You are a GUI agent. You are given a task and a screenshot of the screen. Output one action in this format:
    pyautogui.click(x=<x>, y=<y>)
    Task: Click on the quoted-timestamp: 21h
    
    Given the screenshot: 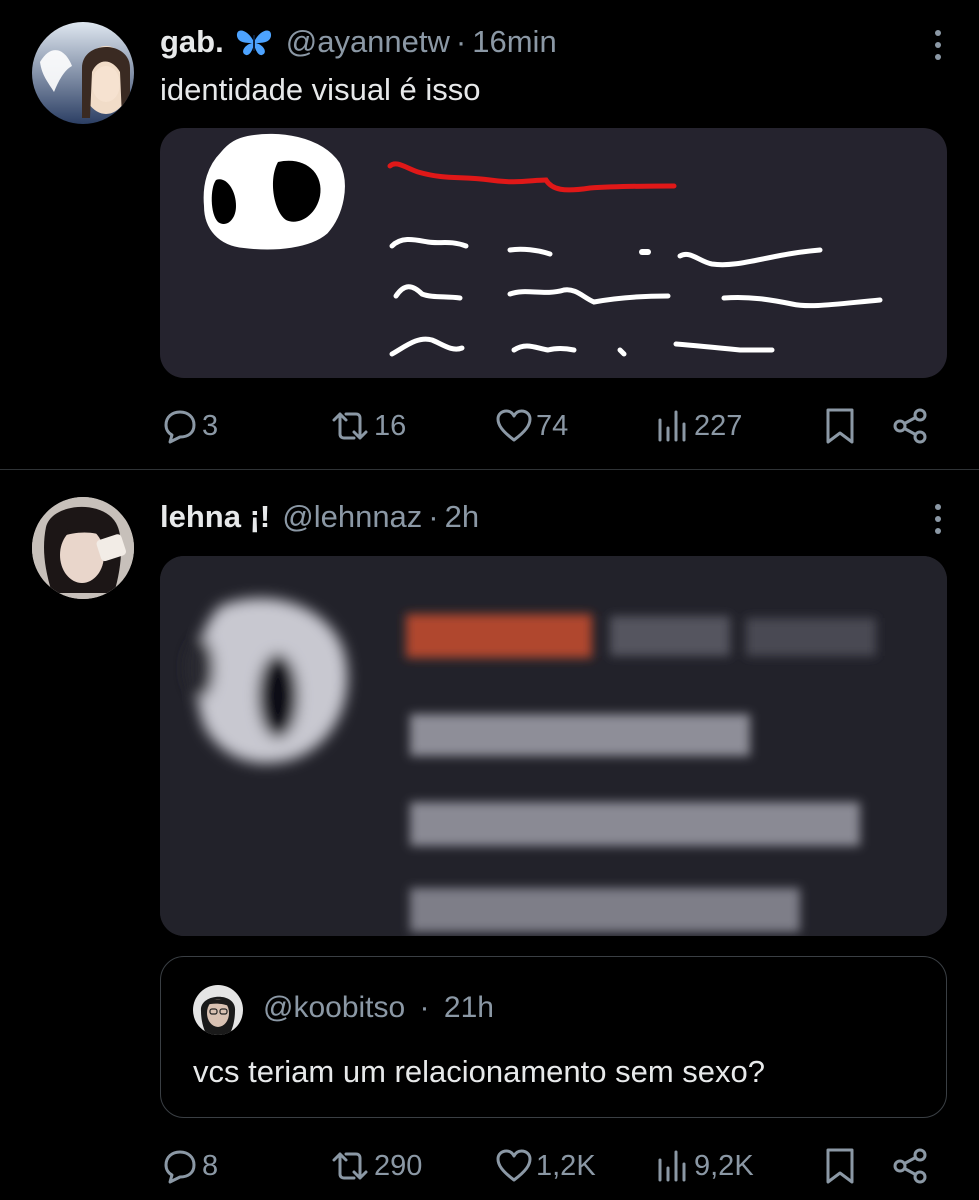 What is the action you would take?
    pyautogui.click(x=469, y=1007)
    